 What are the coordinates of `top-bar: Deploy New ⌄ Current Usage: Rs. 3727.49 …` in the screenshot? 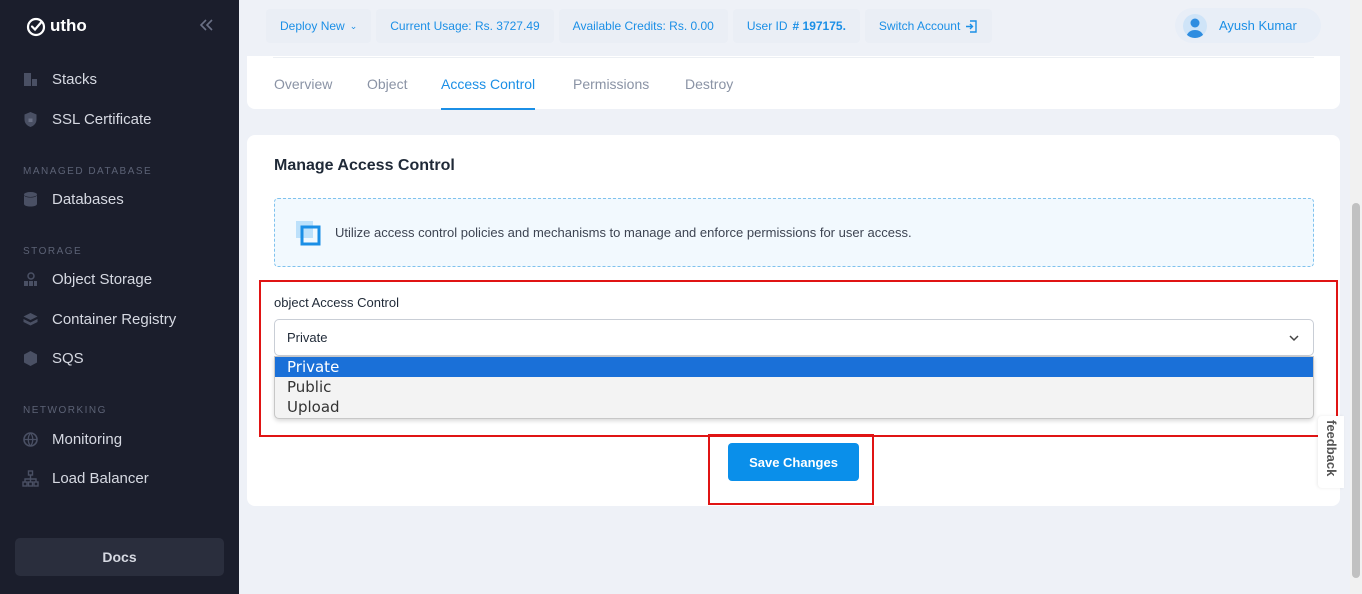 It's located at (629, 26).